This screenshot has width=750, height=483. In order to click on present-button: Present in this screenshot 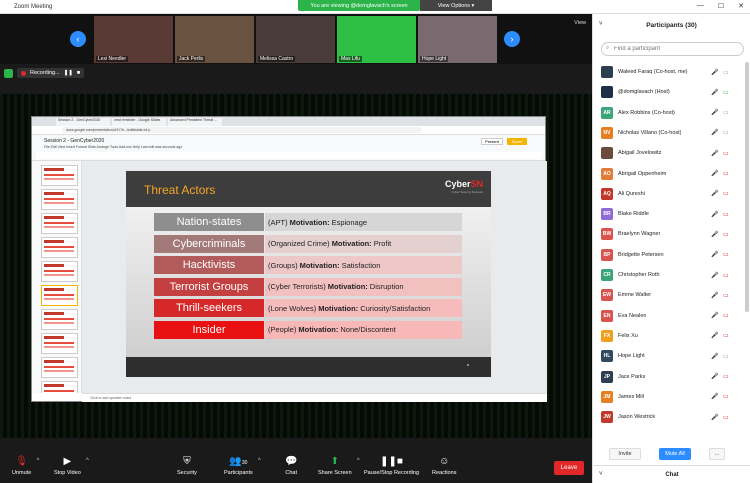, I will do `click(492, 141)`.